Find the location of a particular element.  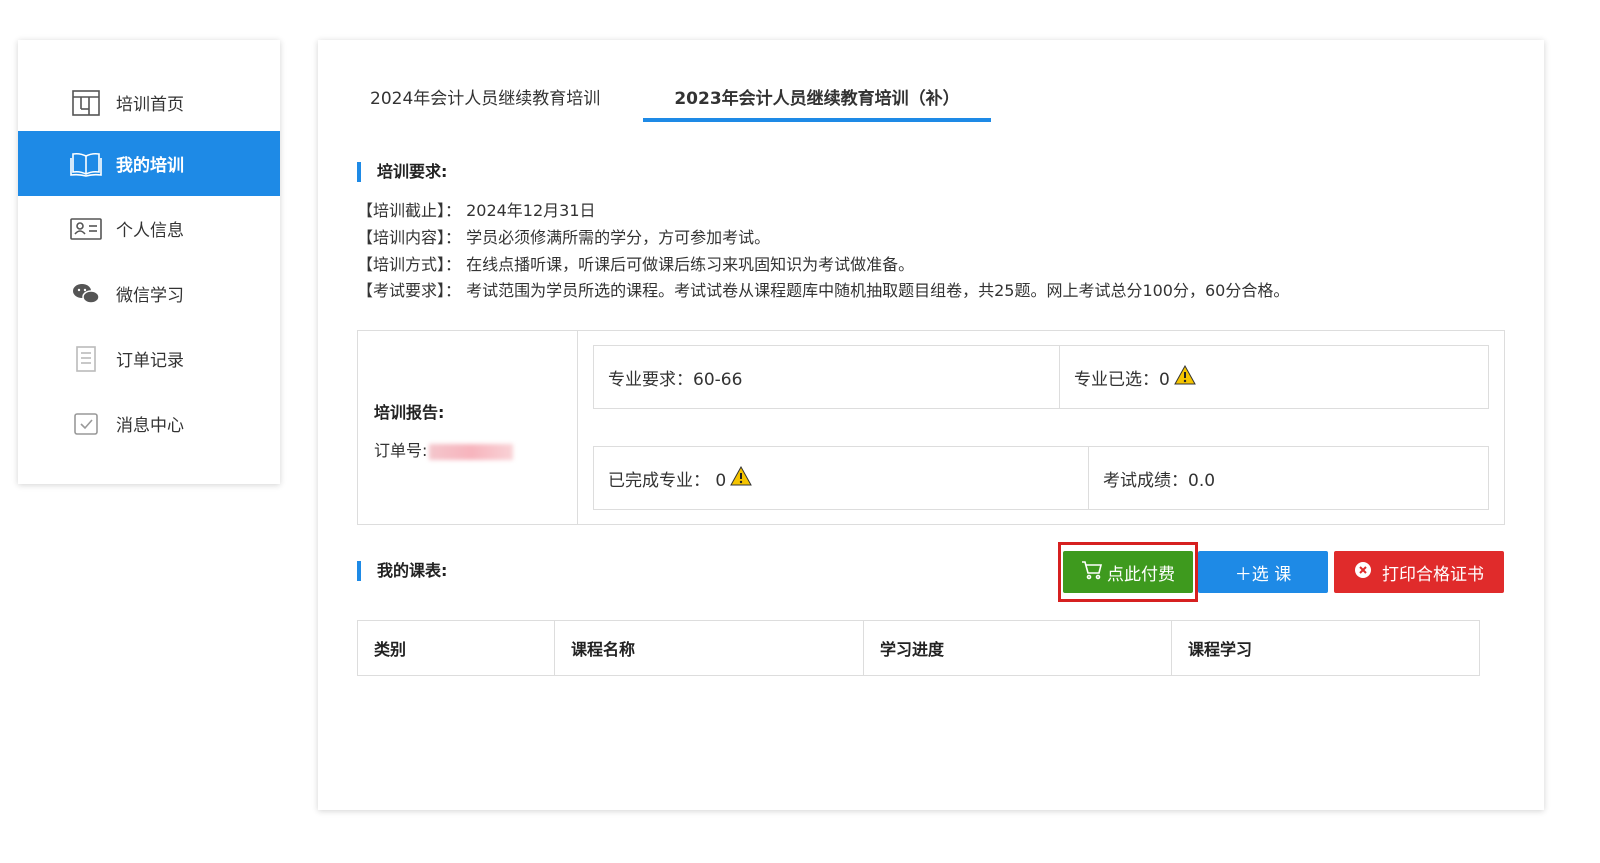

checkbox-icon is located at coordinates (86, 424).